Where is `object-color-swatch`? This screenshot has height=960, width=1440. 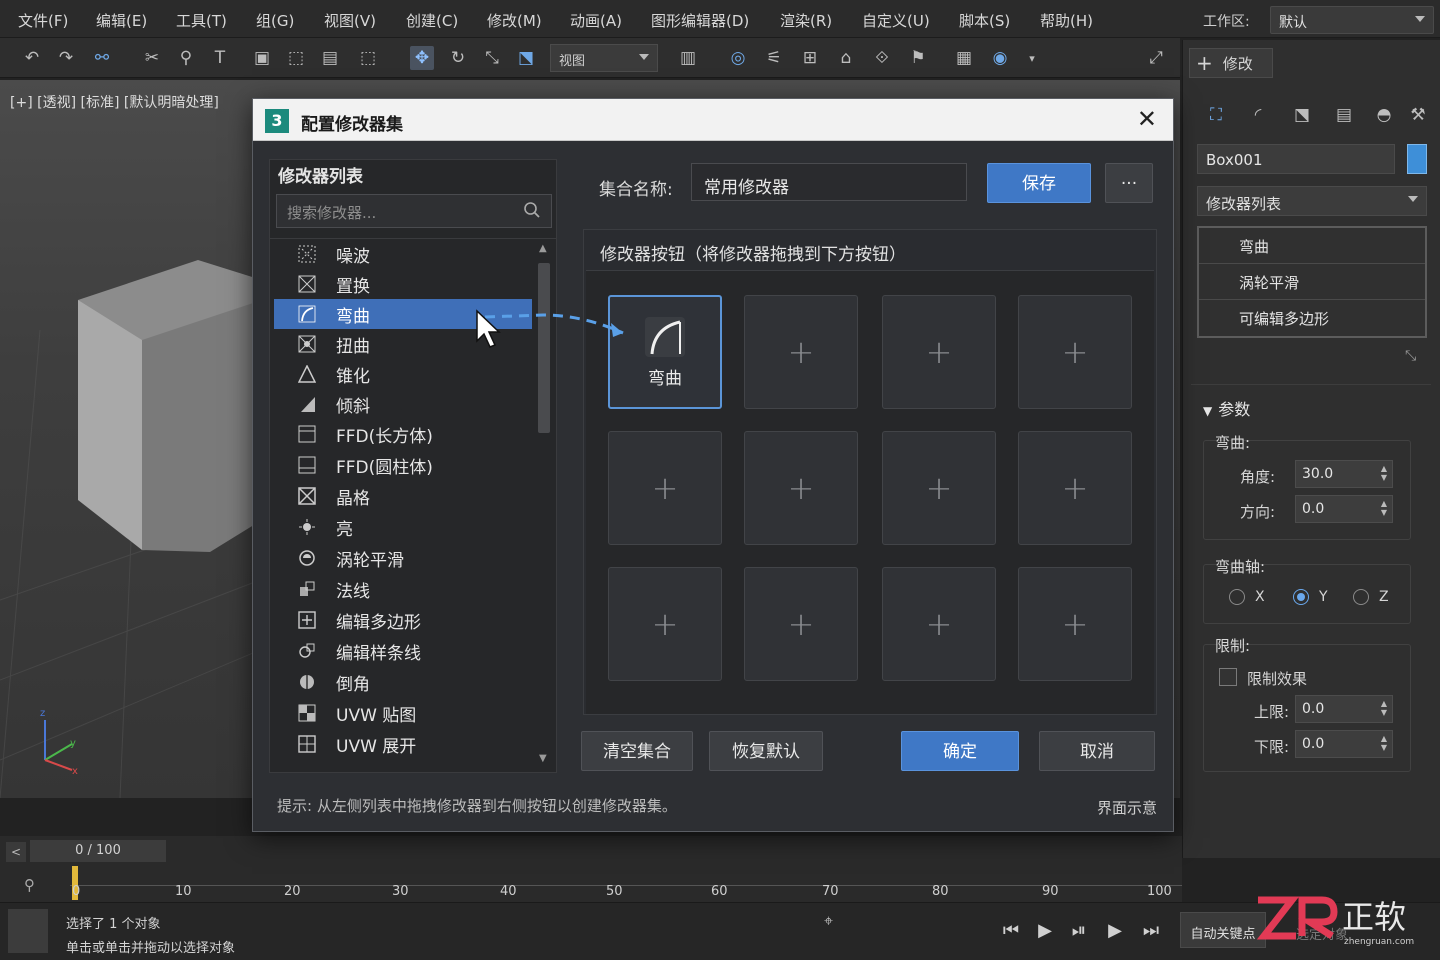
object-color-swatch is located at coordinates (1417, 159).